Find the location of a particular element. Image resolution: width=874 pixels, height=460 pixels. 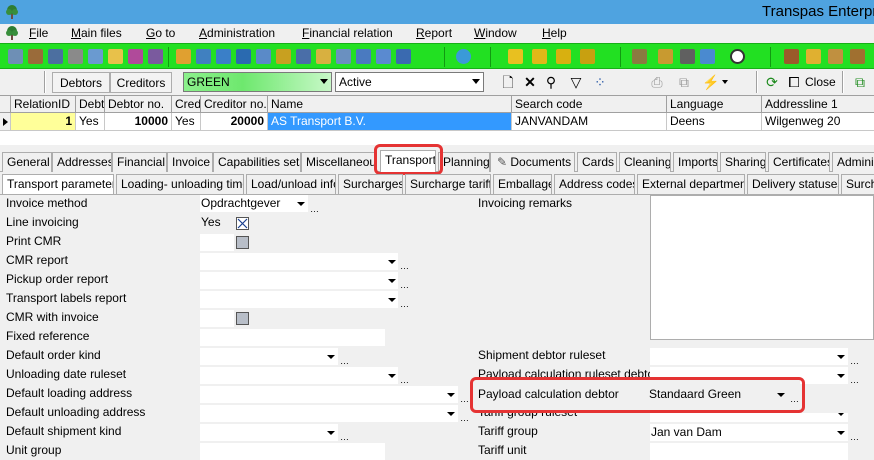

trailer-icon is located at coordinates (587, 56).